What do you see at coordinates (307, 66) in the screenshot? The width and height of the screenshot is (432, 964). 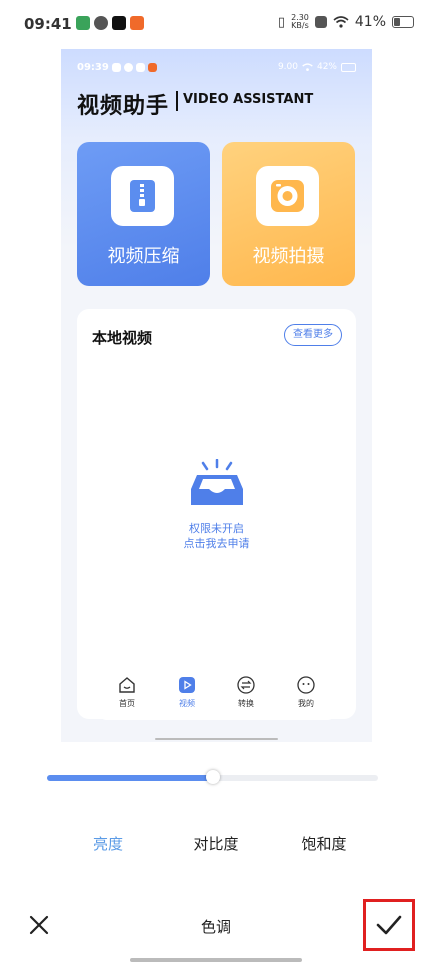 I see `preview-wifi-icon` at bounding box center [307, 66].